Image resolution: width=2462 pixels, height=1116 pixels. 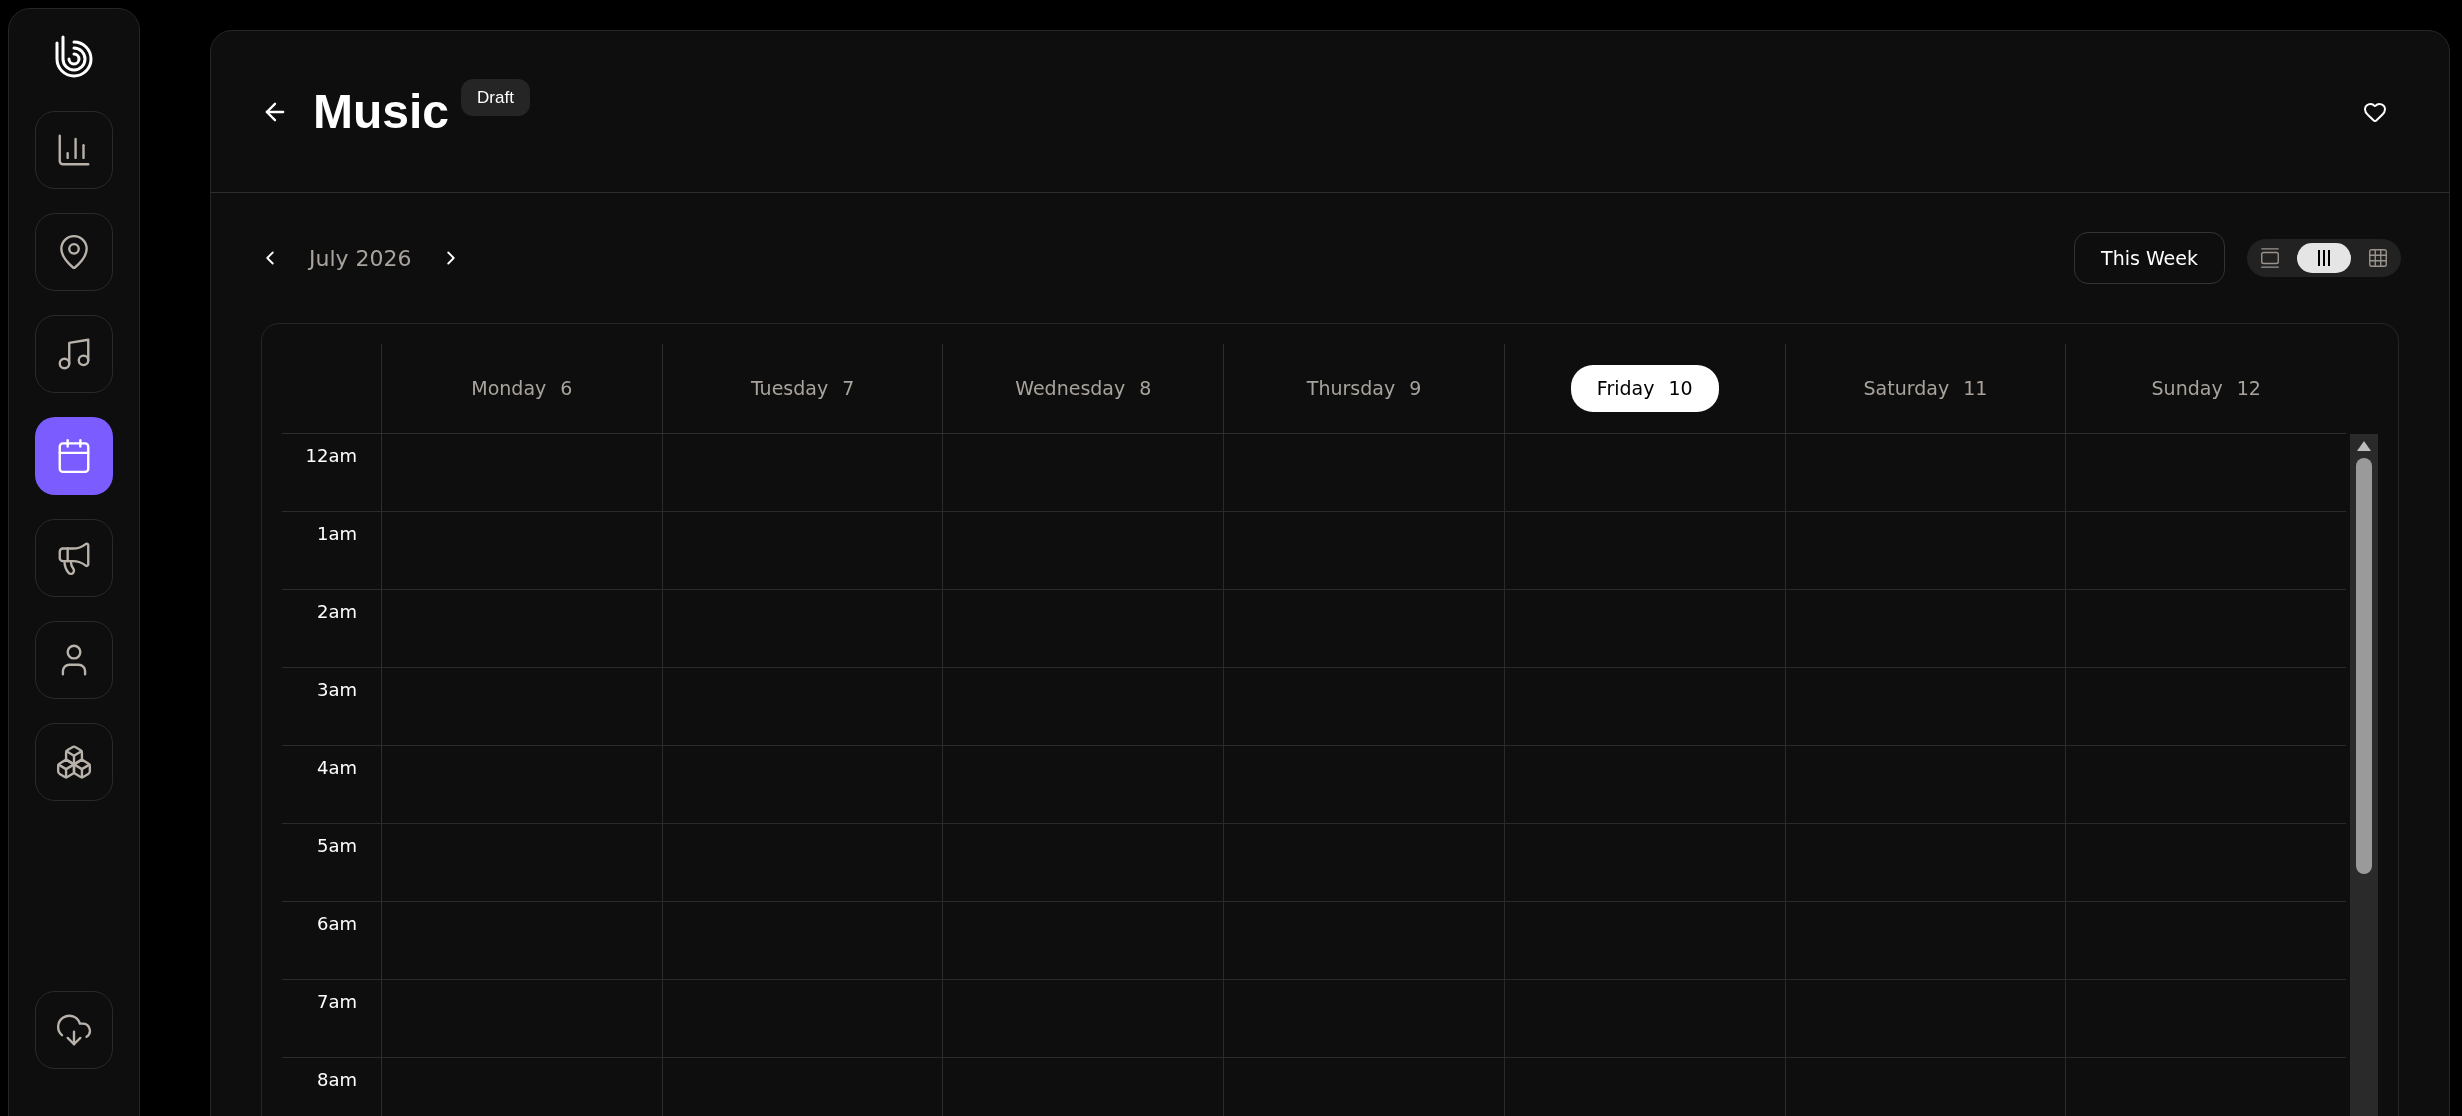 I want to click on view-option, so click(x=2324, y=258).